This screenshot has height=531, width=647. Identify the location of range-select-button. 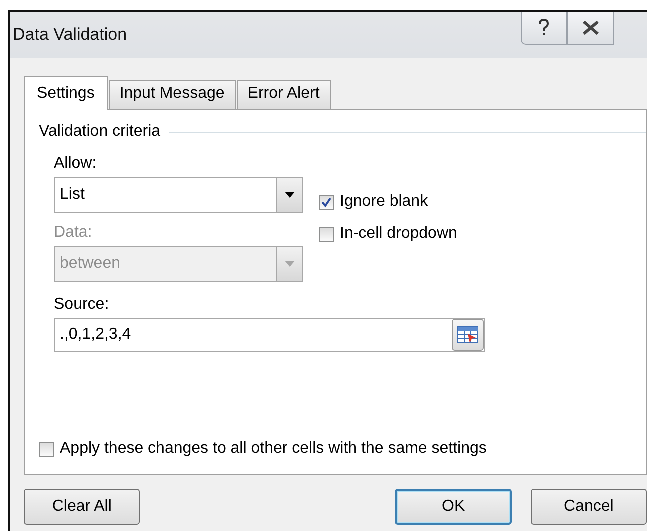
(468, 335).